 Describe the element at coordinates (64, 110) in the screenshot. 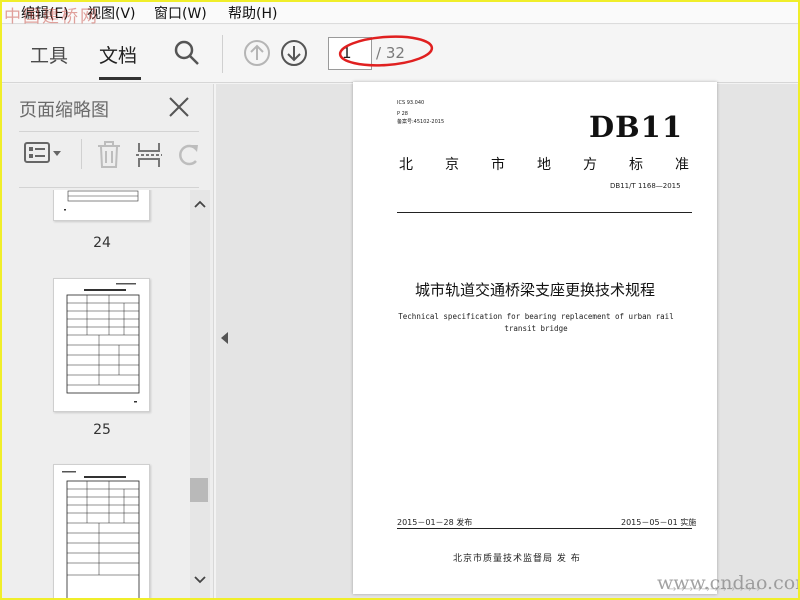

I see `thumbnail-panel-title: 页面缩略图` at that location.